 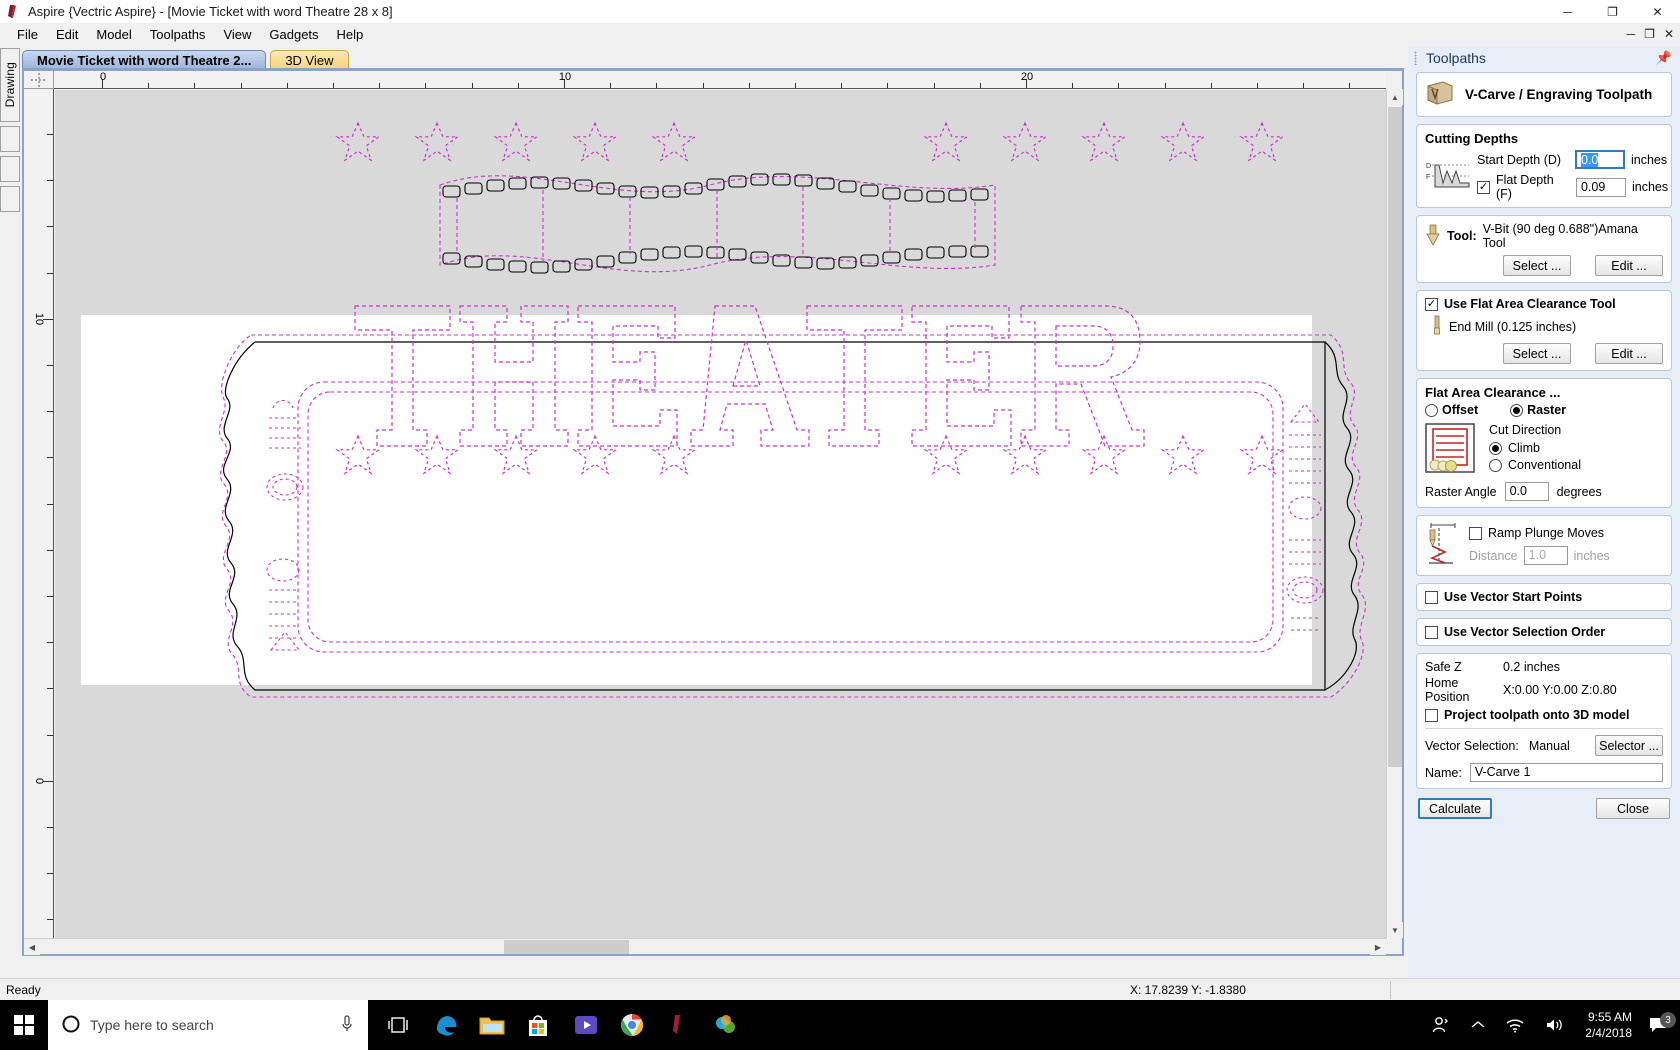 I want to click on home-position-label: Home Position, so click(x=1447, y=690).